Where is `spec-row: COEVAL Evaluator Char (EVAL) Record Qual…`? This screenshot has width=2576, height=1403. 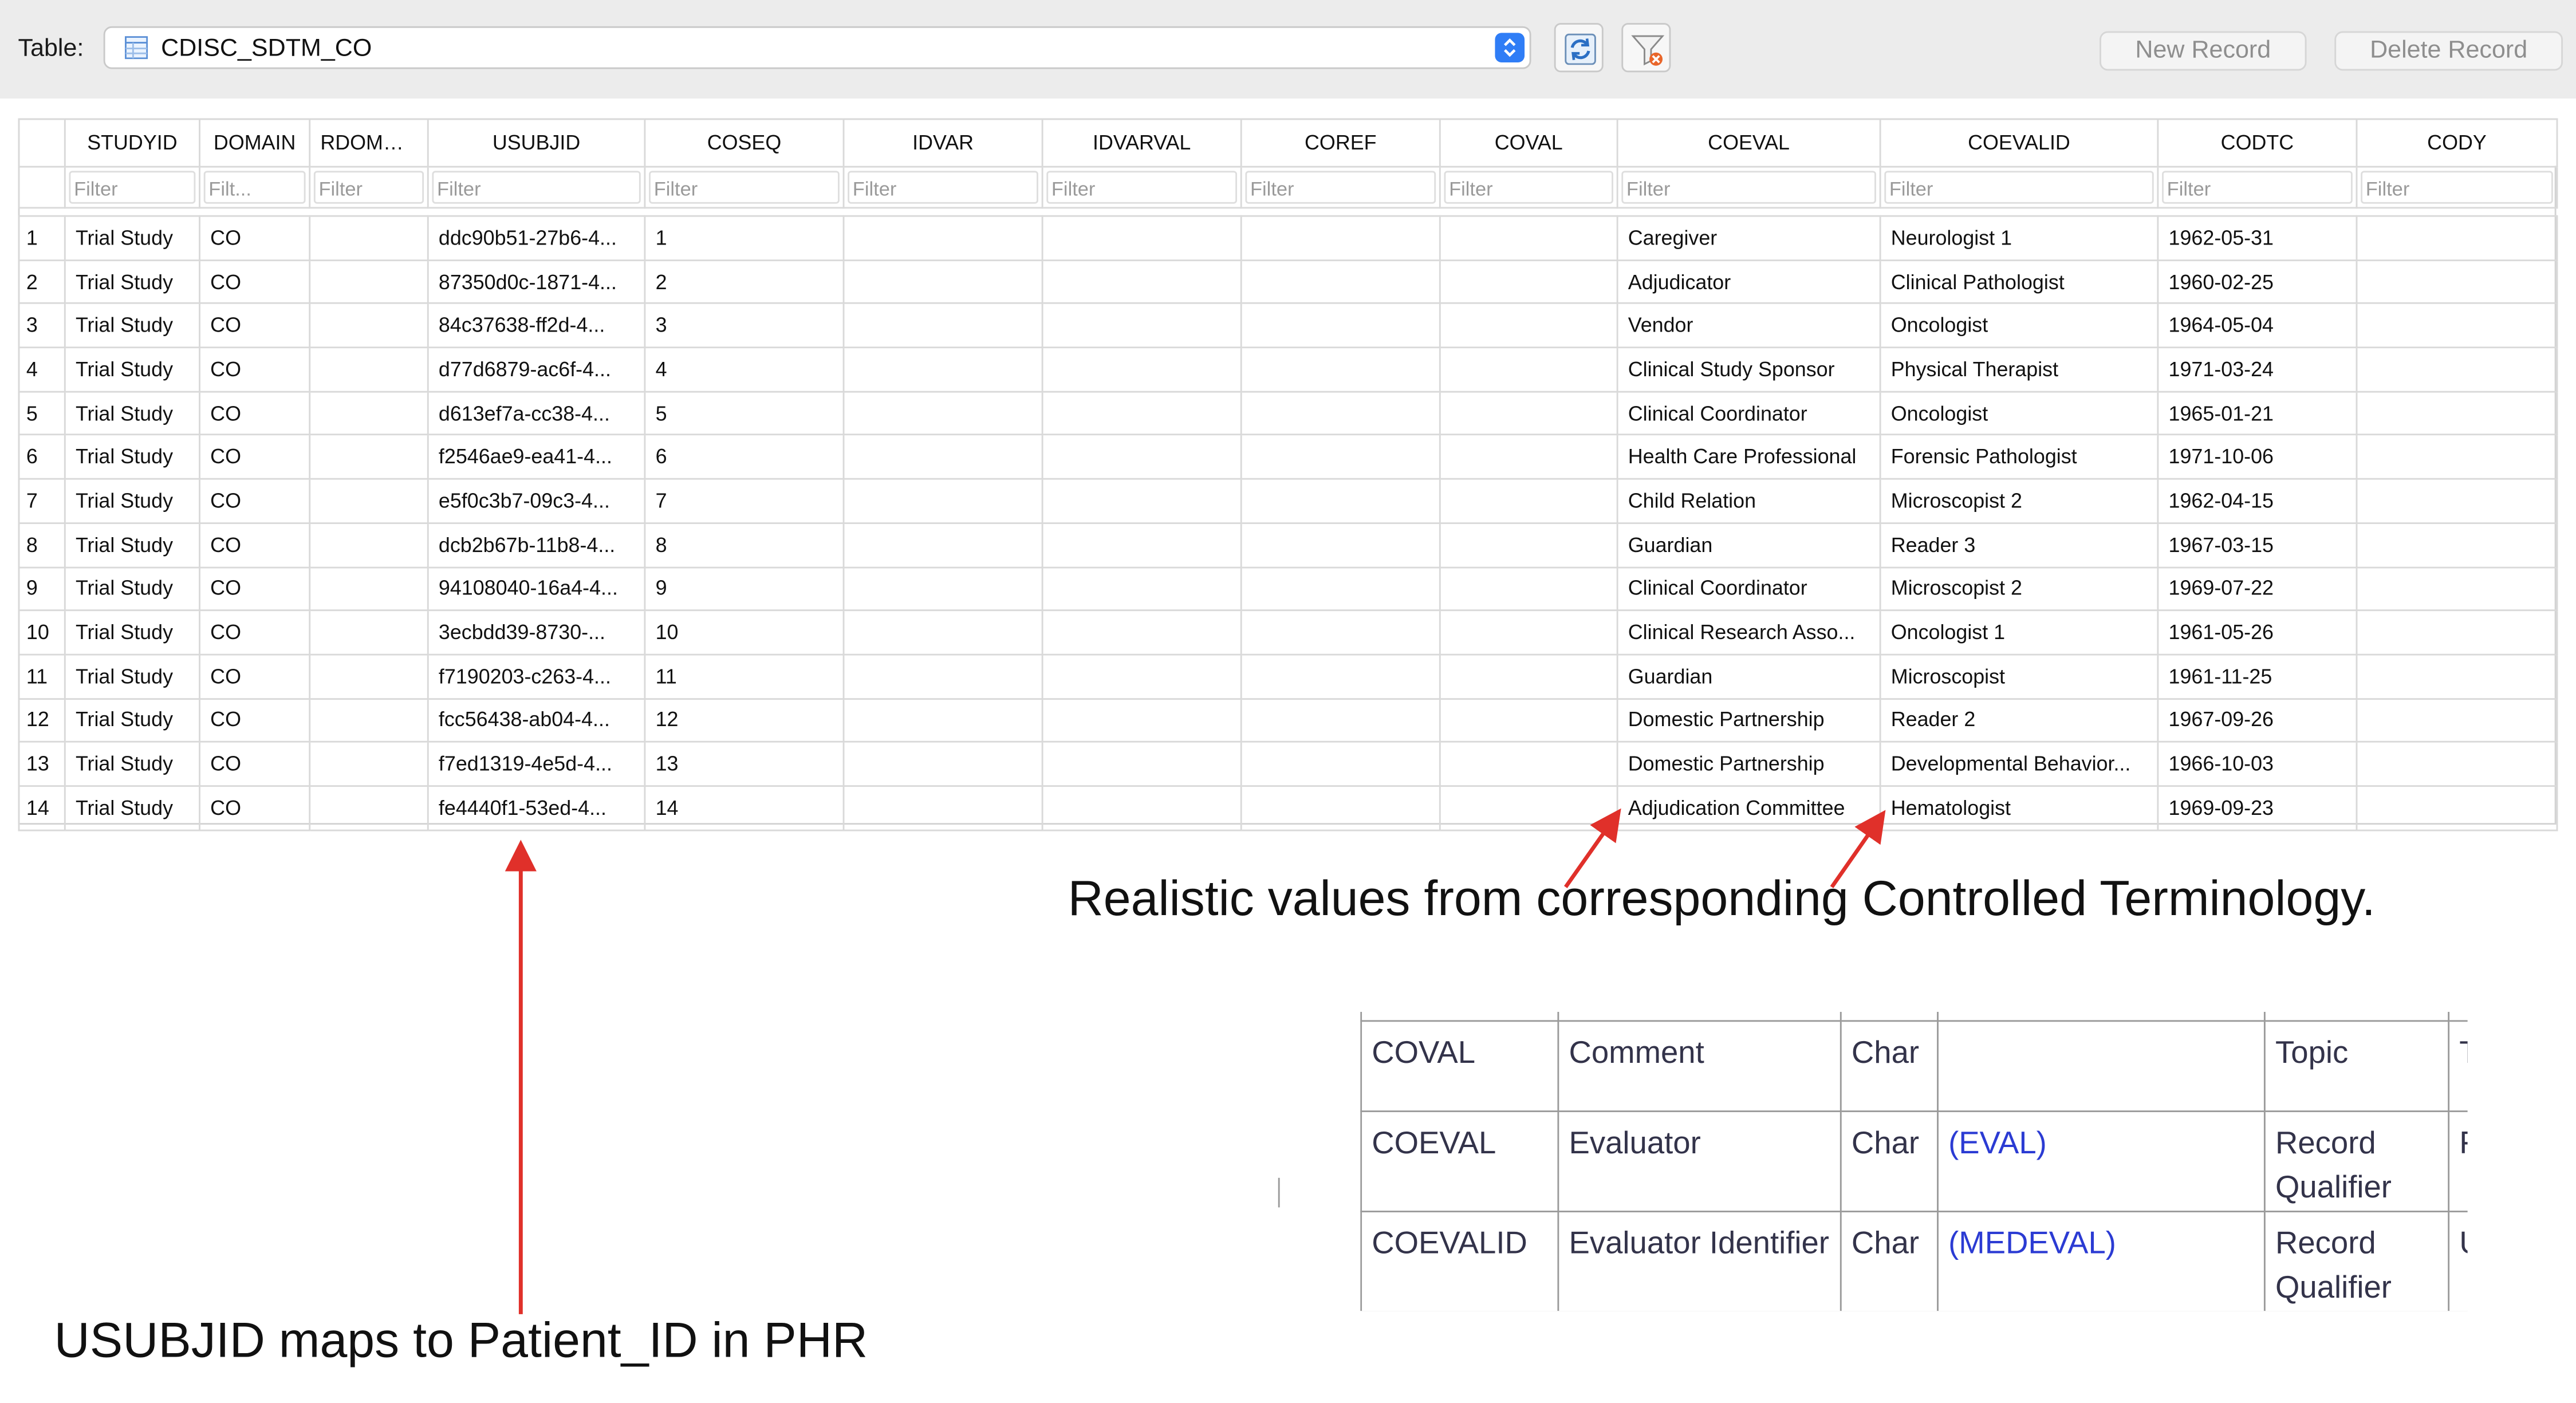
spec-row: COEVAL Evaluator Char (EVAL) Record Qual… is located at coordinates (1914, 1161).